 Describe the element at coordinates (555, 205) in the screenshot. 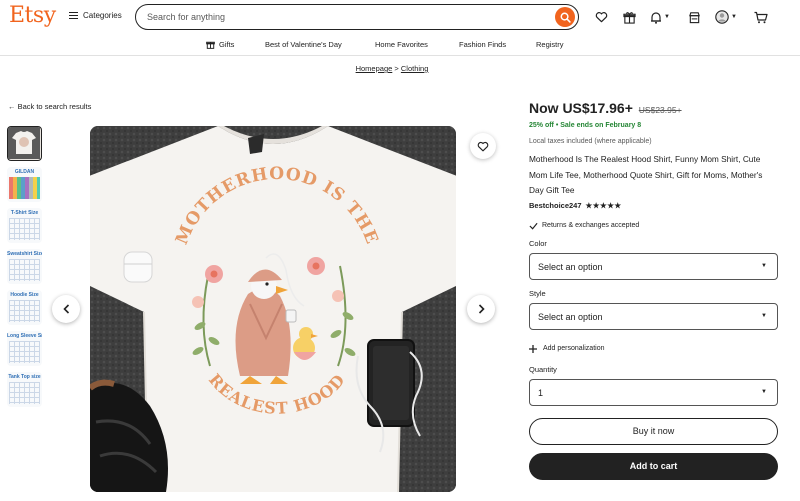

I see `seller-name-link: Bestchoice247` at that location.